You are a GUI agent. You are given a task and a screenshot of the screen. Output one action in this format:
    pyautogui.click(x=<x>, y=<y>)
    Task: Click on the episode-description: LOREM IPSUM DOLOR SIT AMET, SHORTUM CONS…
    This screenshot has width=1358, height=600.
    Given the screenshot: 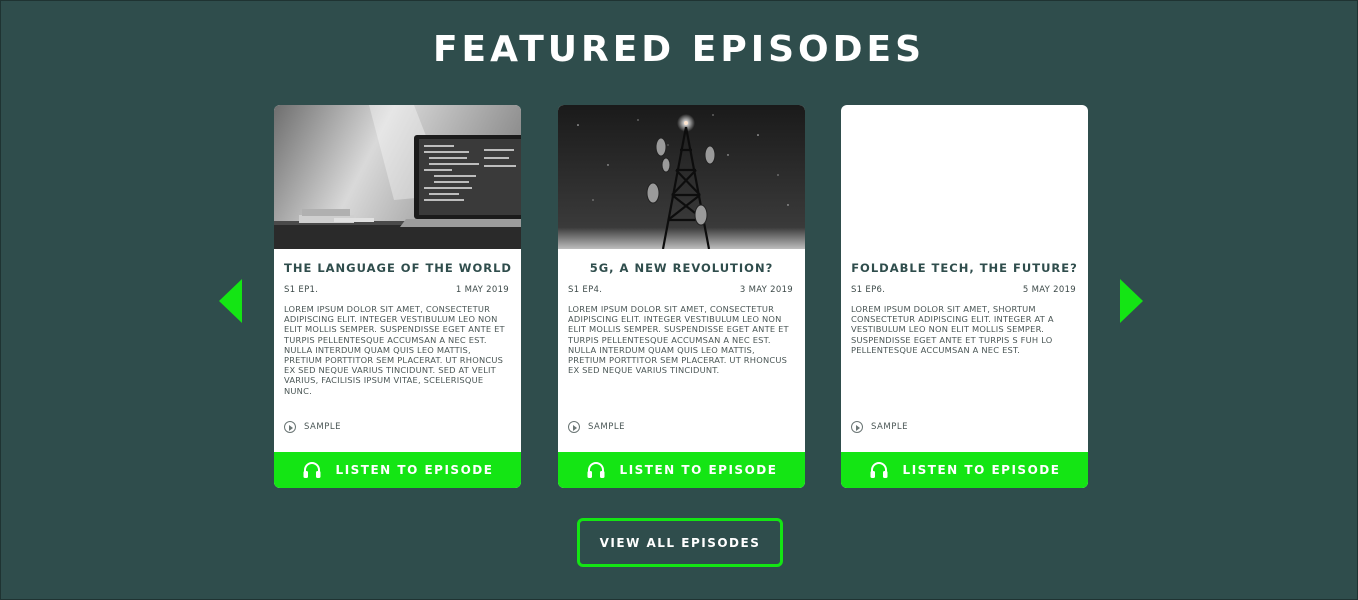 What is the action you would take?
    pyautogui.click(x=952, y=329)
    